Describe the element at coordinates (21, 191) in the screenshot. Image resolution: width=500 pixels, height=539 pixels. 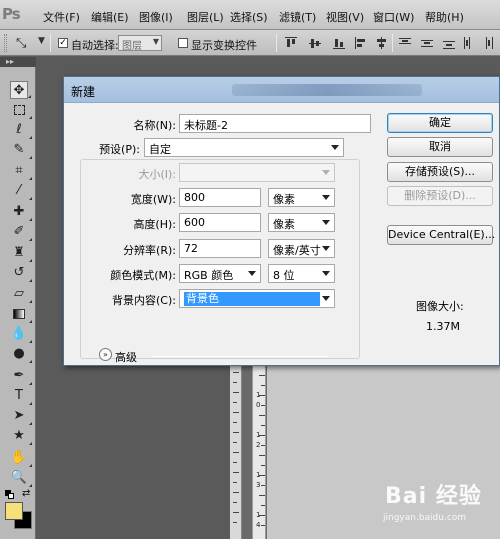
I see `eyedropper-tool-icon: ⁄` at that location.